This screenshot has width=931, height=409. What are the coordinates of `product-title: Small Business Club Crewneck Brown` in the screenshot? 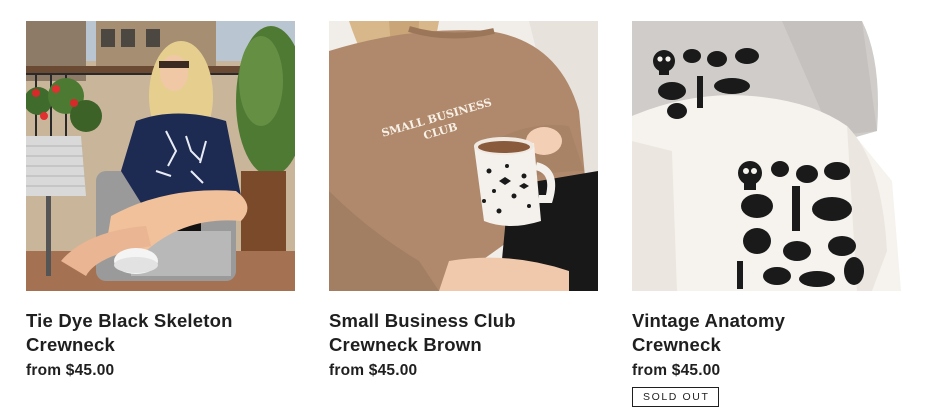 It's located at (444, 333).